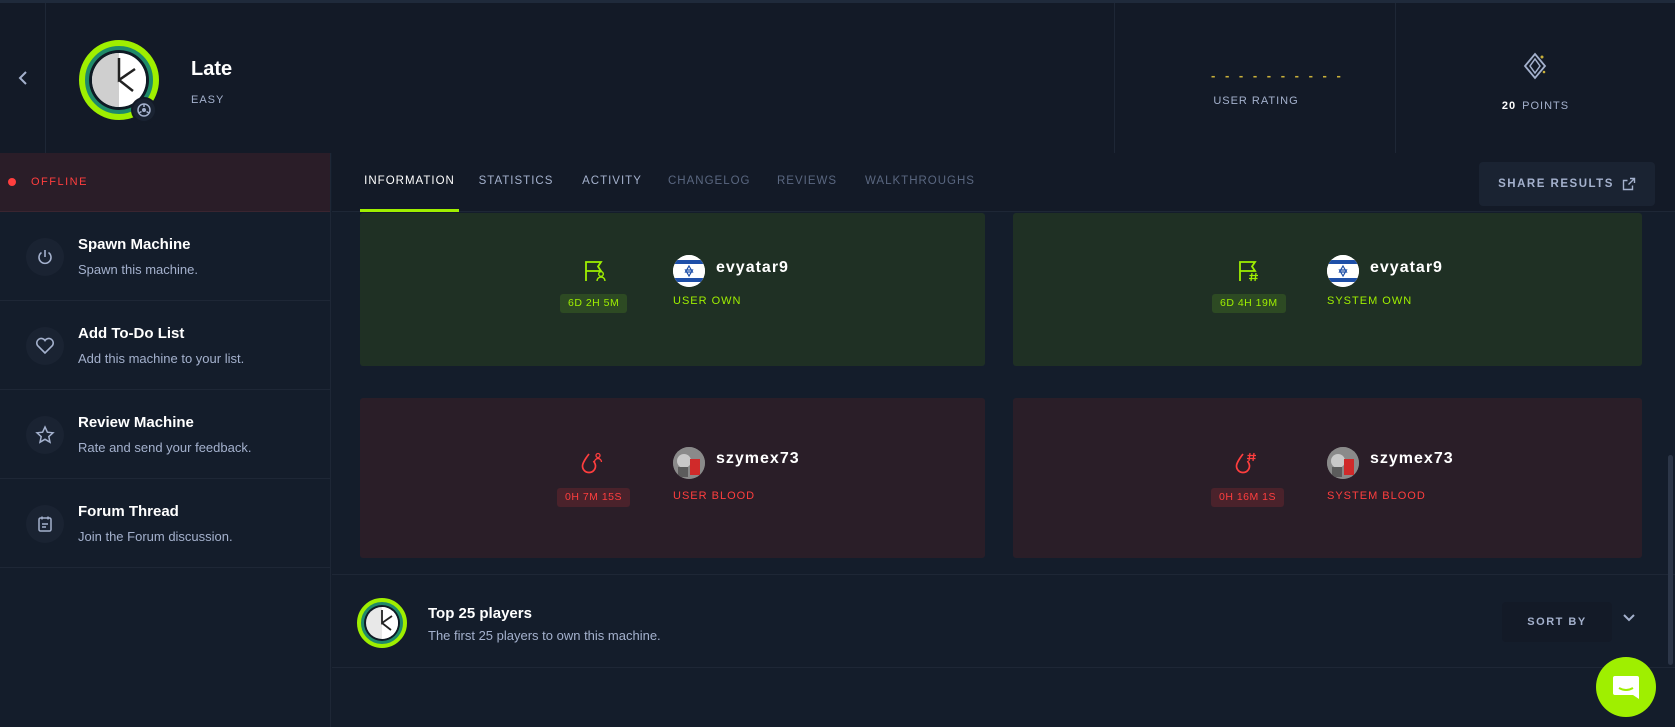 Image resolution: width=1675 pixels, height=727 pixels. Describe the element at coordinates (165, 182) in the screenshot. I see `machine-status: OFFLINE` at that location.